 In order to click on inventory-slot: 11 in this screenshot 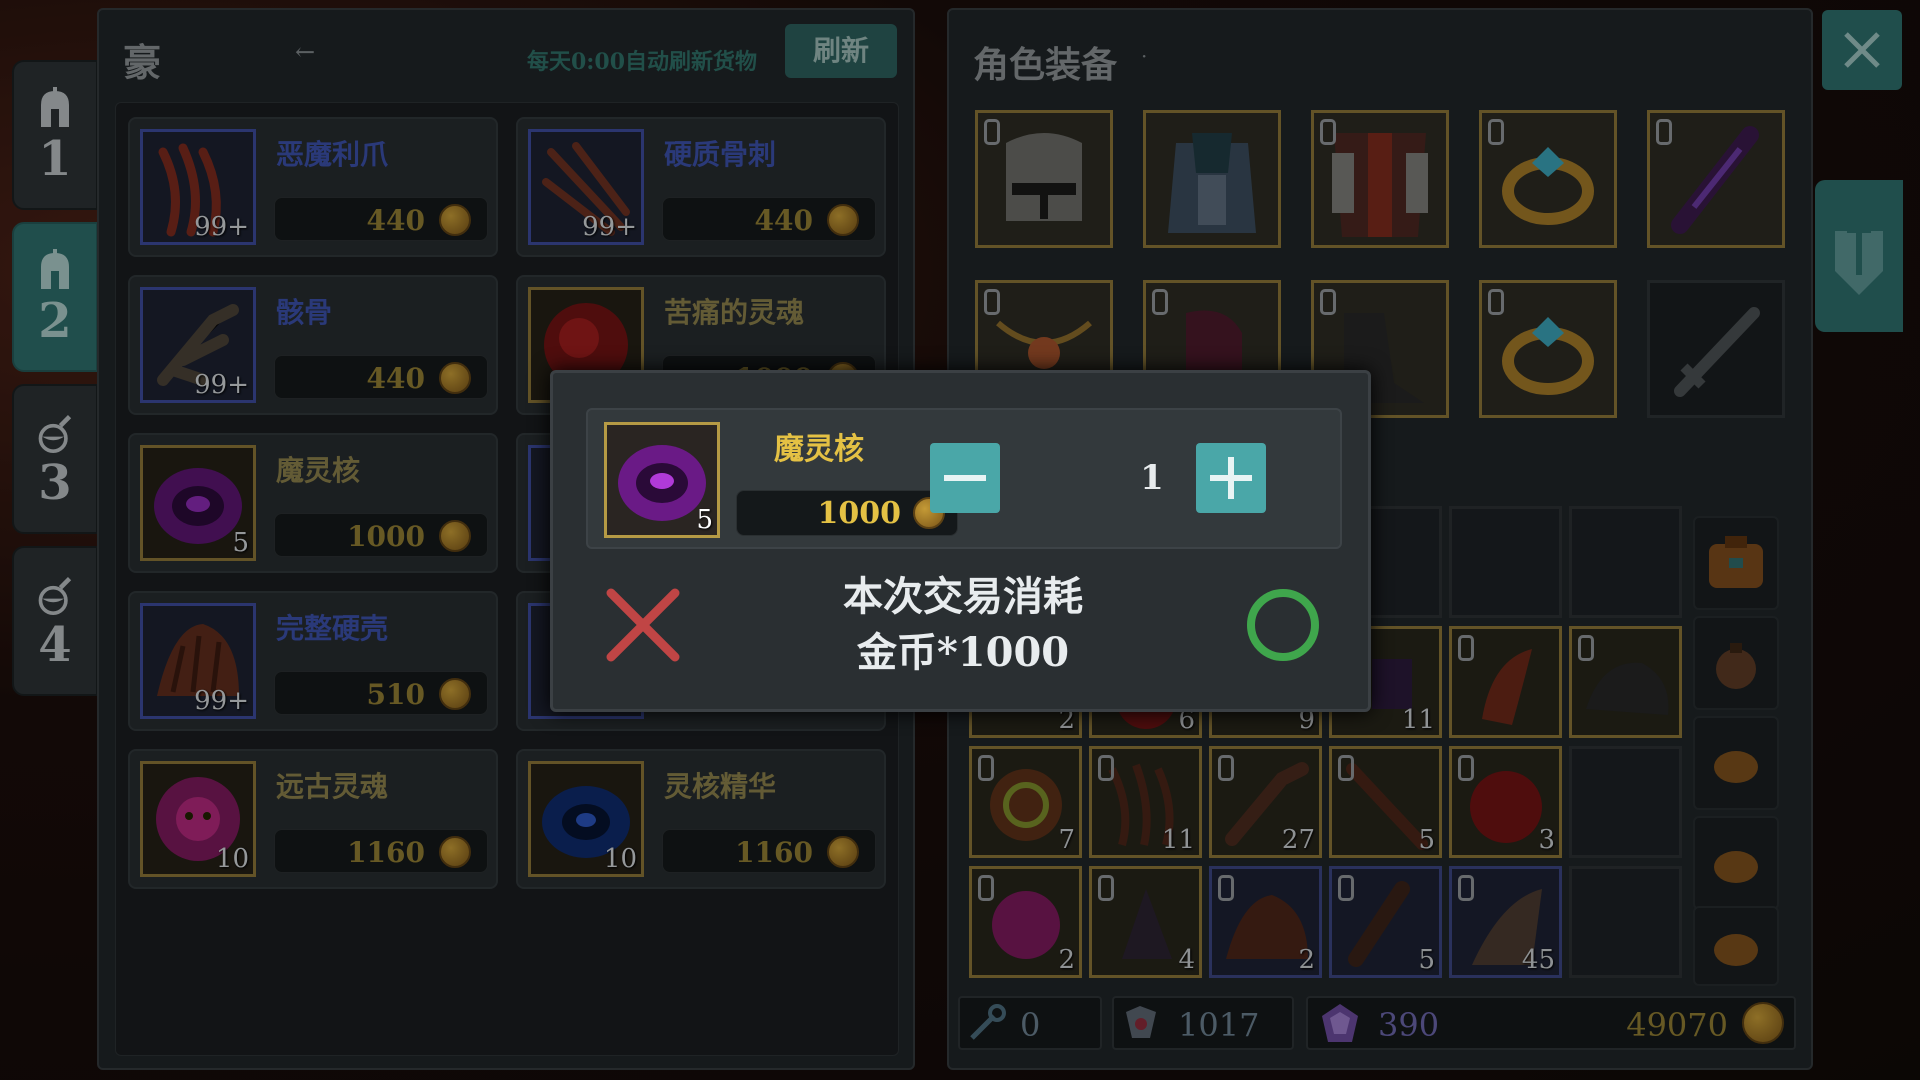, I will do `click(1145, 802)`.